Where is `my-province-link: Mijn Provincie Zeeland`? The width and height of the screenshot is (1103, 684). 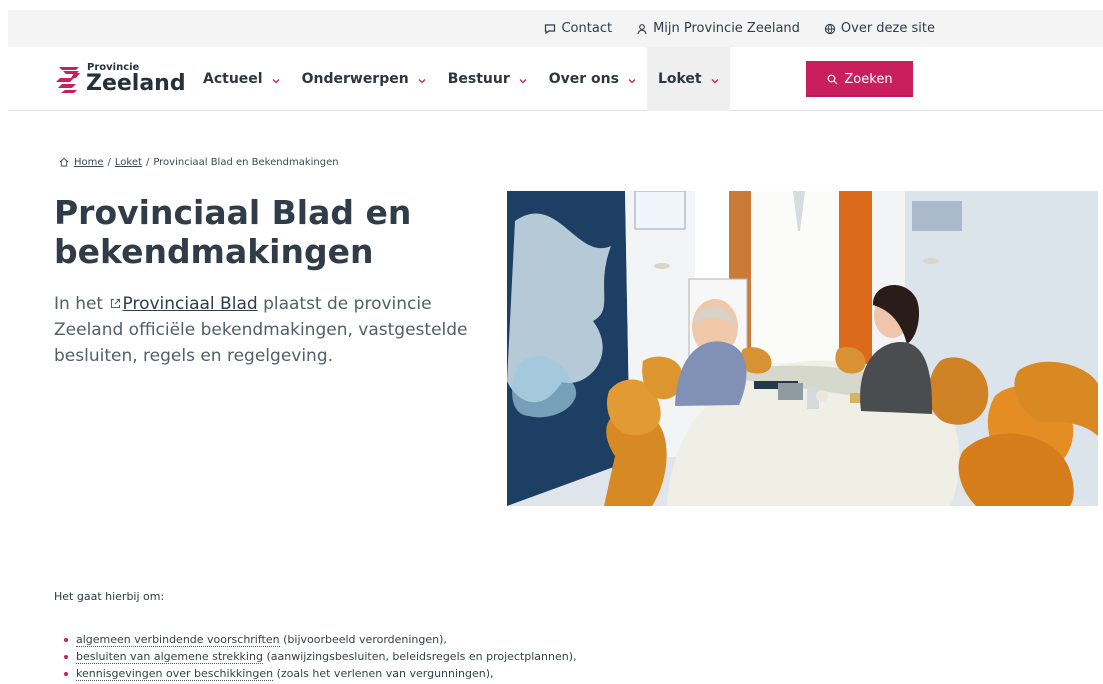 my-province-link: Mijn Provincie Zeeland is located at coordinates (718, 28).